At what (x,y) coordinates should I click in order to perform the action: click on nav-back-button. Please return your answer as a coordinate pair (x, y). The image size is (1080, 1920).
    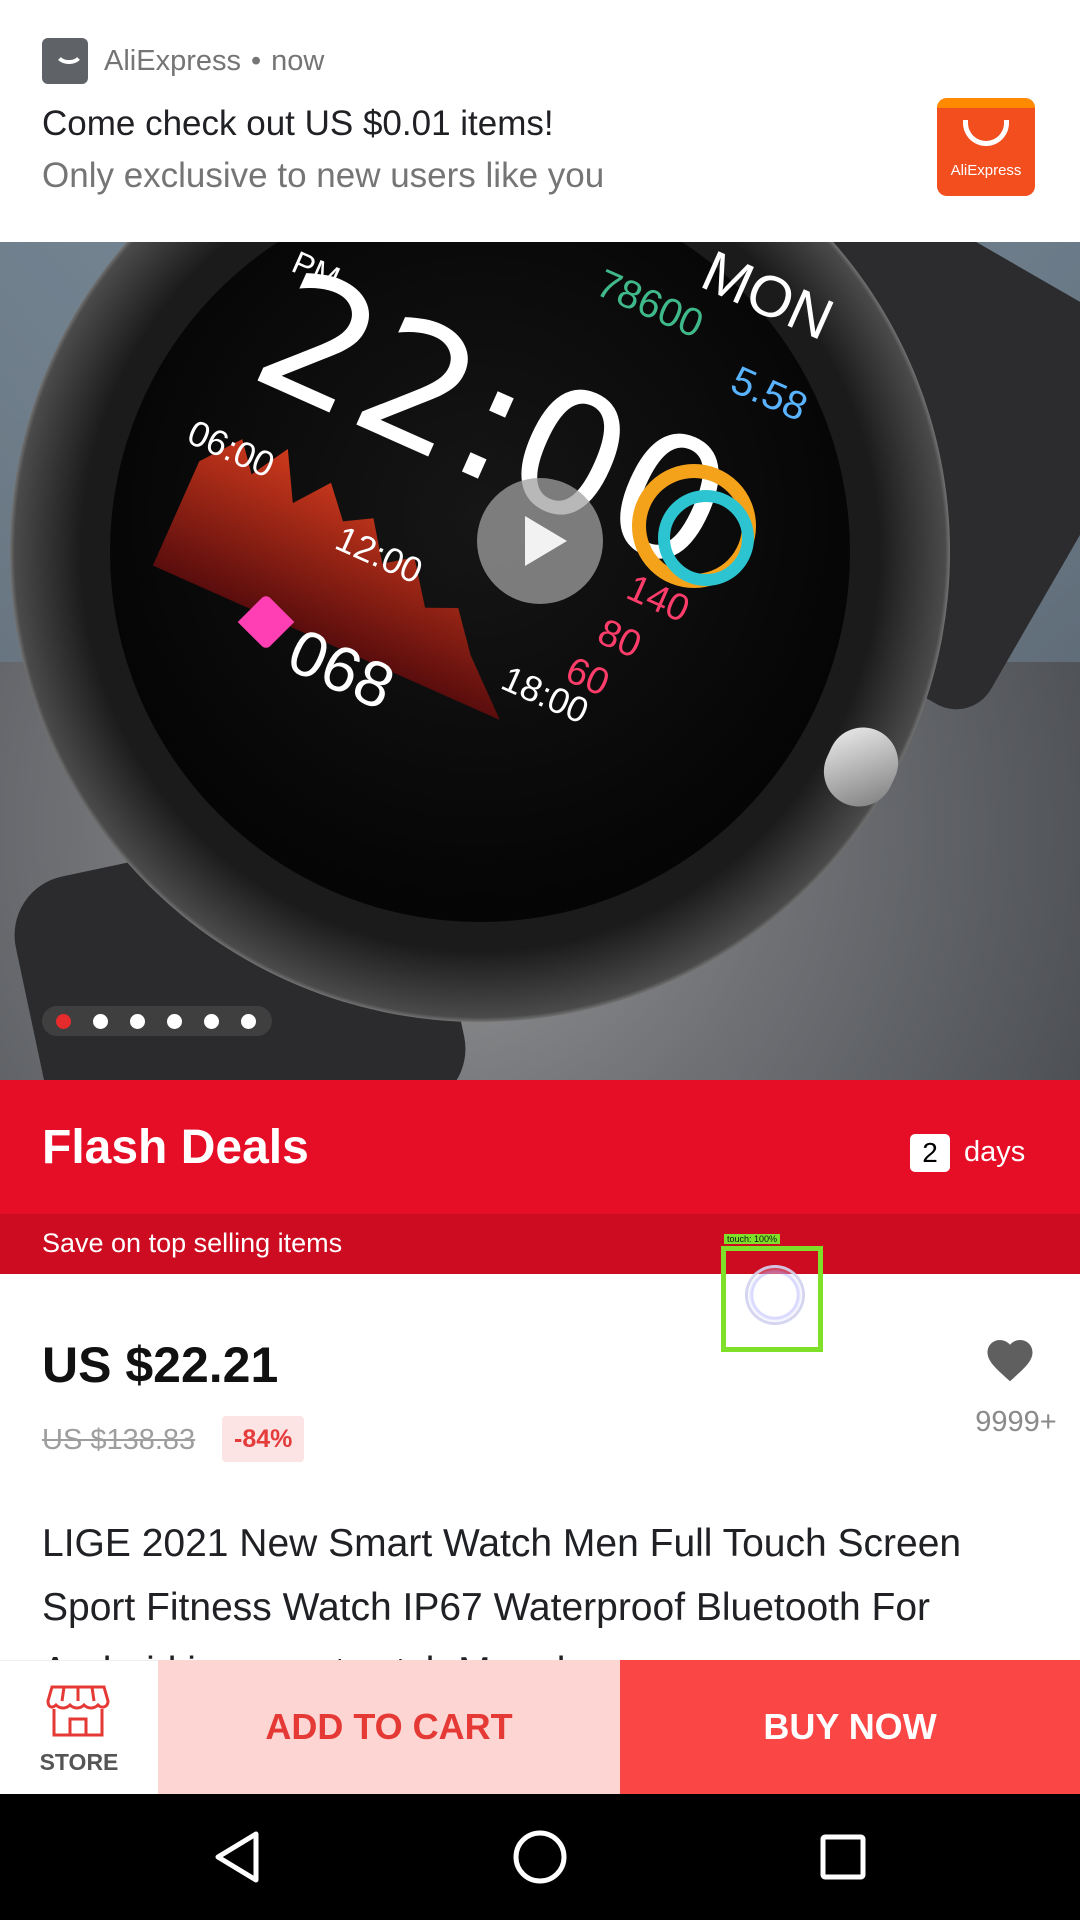
    Looking at the image, I should click on (237, 1857).